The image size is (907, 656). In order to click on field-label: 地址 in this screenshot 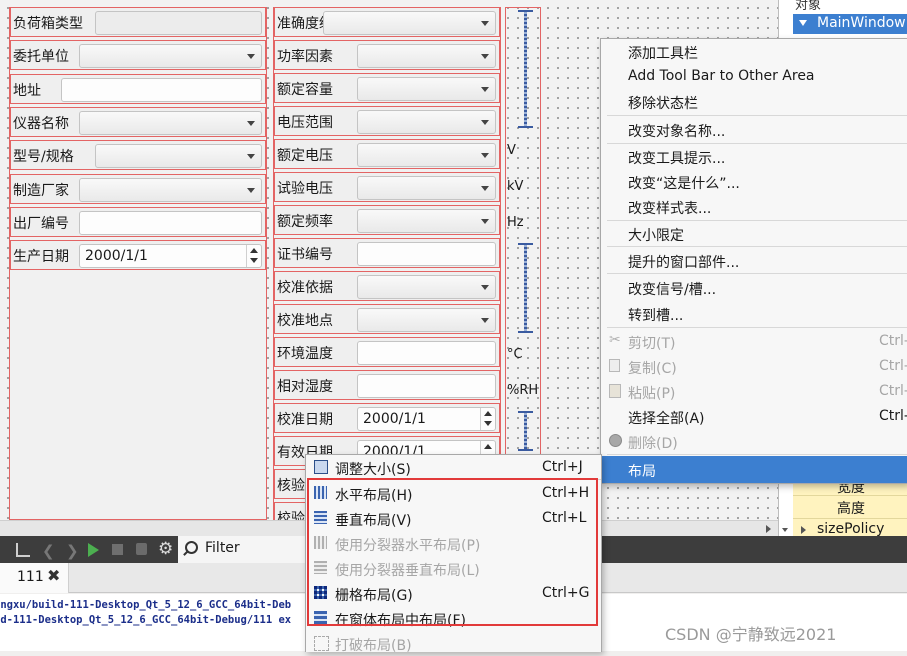, I will do `click(27, 90)`.